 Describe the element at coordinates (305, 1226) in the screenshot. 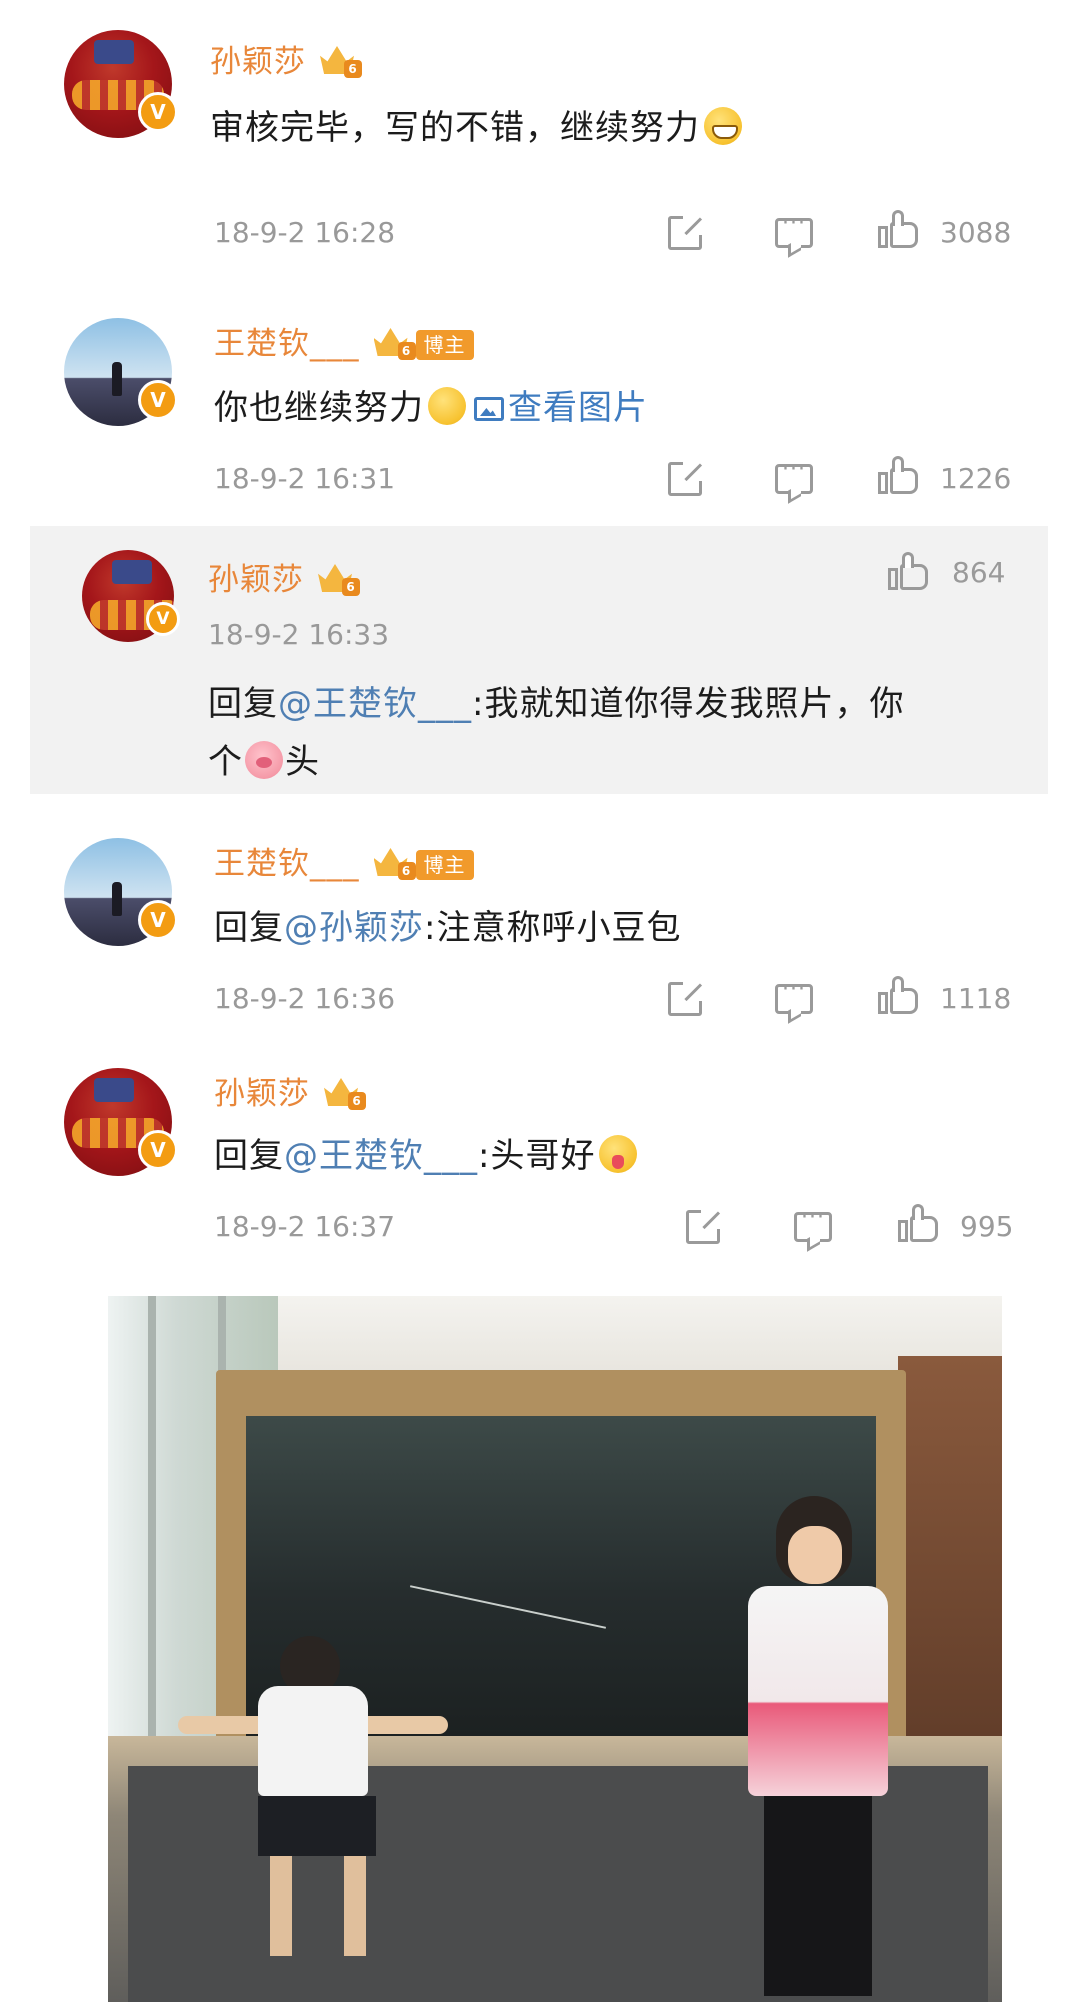

I see `comment-time: 18-9-2 16:37` at that location.